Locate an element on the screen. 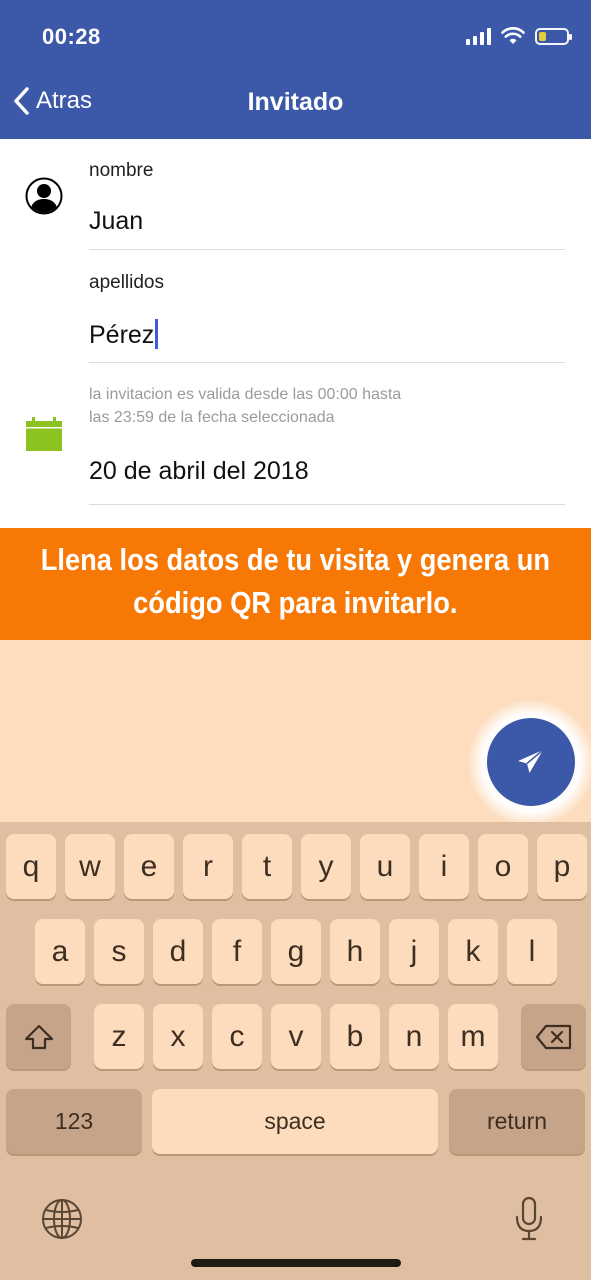  hint-line-2: las 23:59 de la fecha seleccionada is located at coordinates (212, 417).